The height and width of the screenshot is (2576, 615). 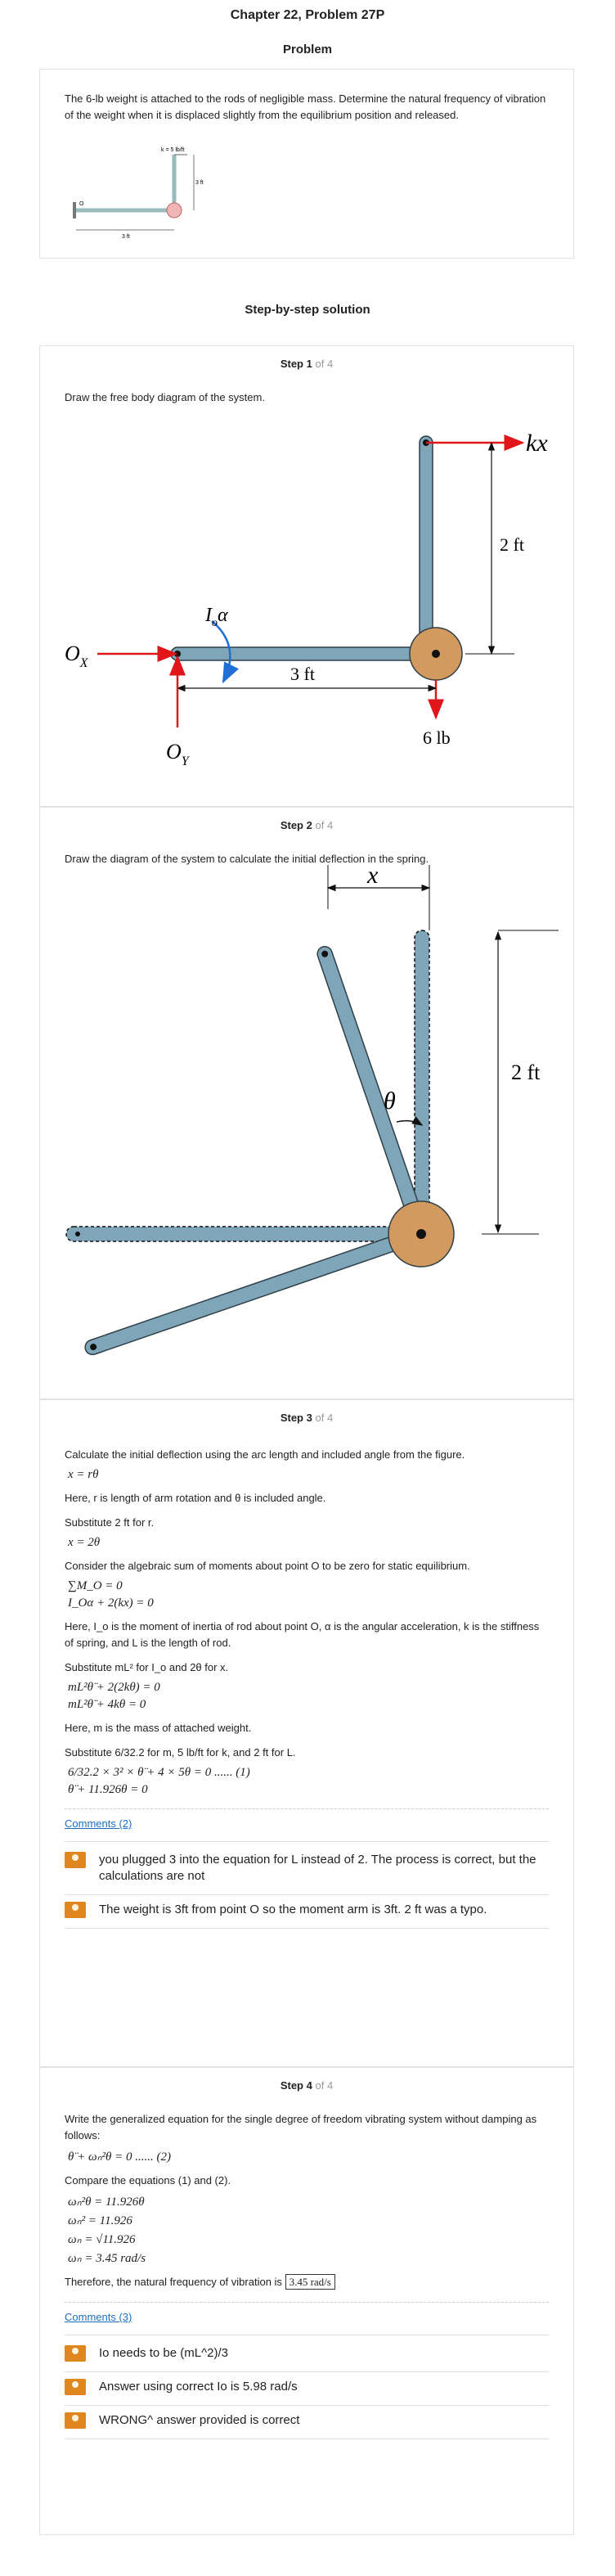 I want to click on ox-label: O, so click(x=72, y=653).